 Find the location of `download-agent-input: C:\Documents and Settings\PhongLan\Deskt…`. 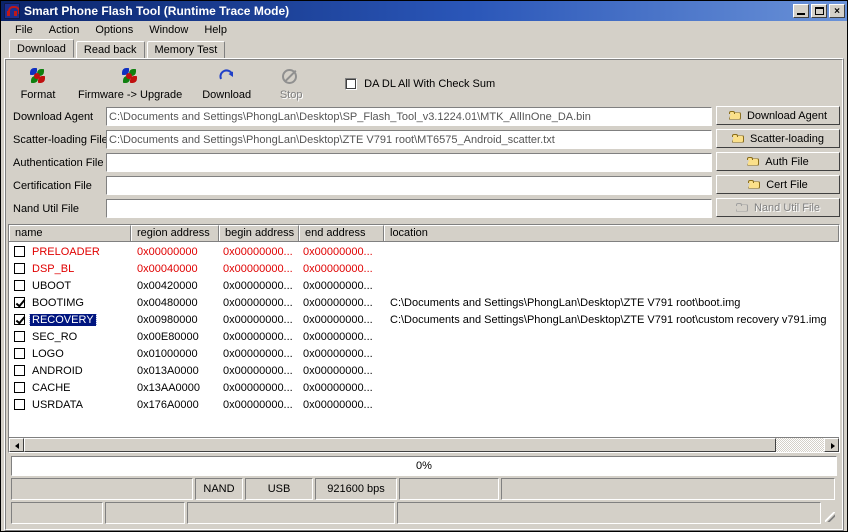

download-agent-input: C:\Documents and Settings\PhongLan\Deskt… is located at coordinates (409, 116).